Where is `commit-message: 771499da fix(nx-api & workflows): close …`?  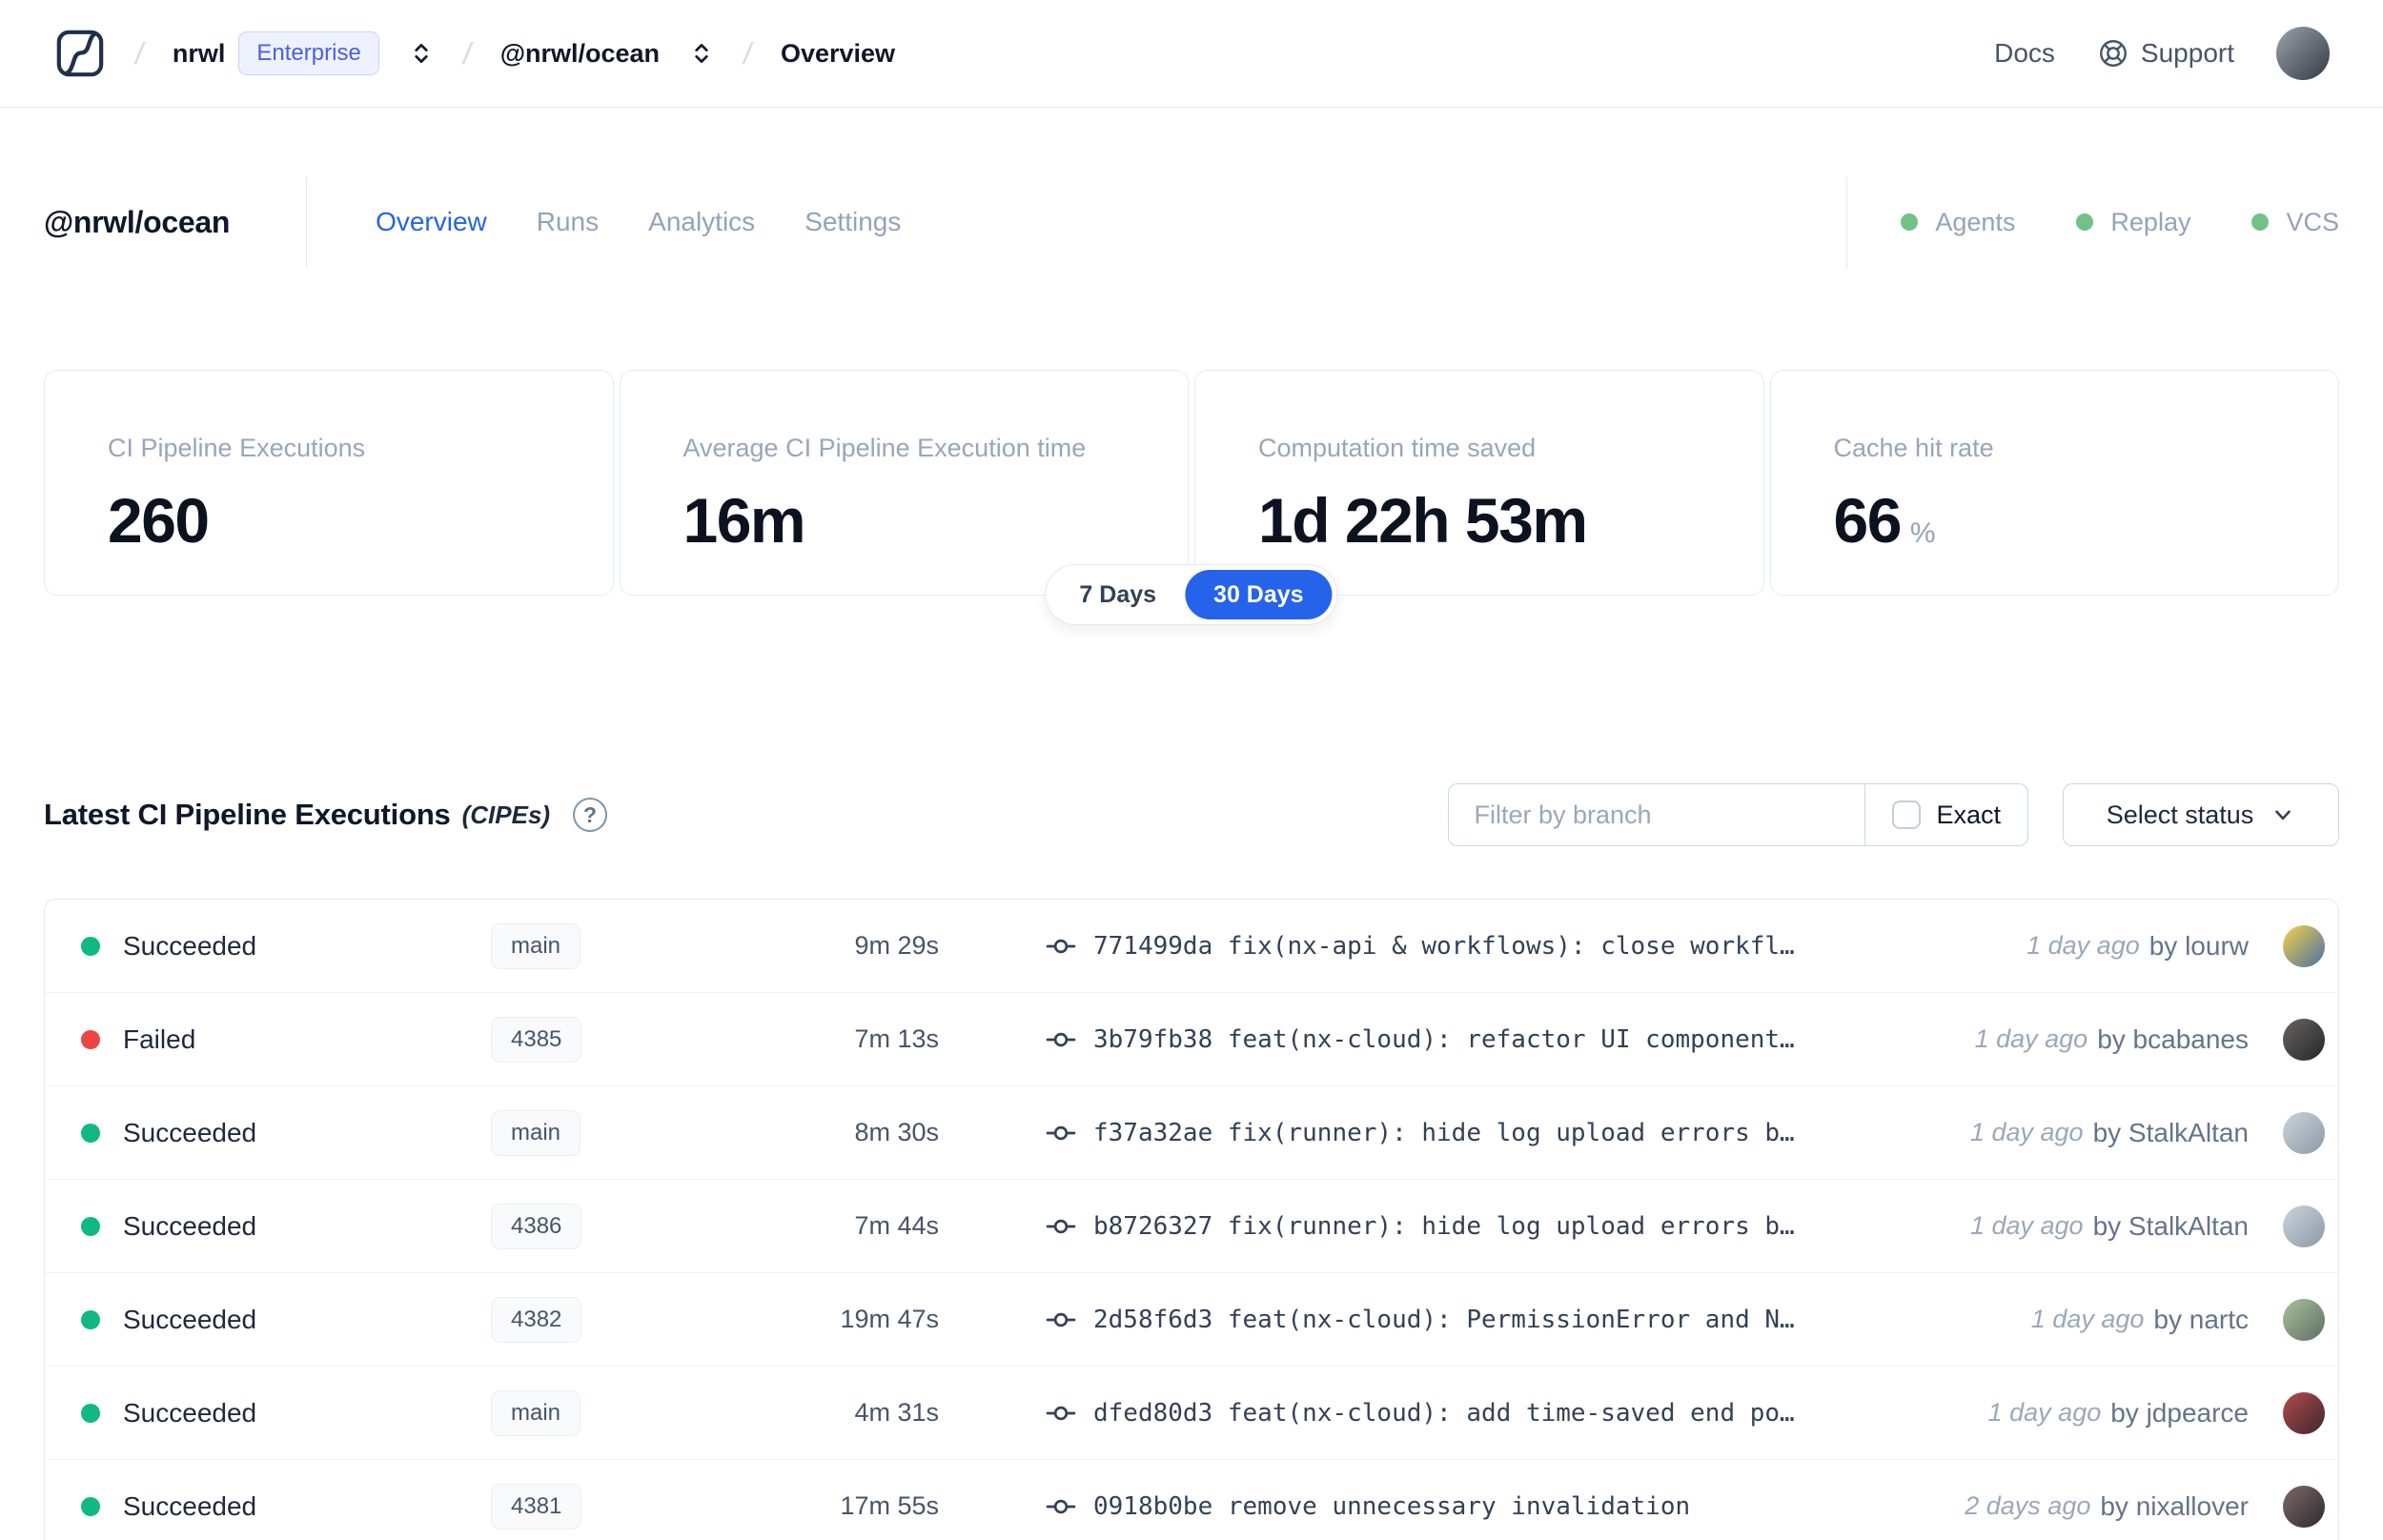
commit-message: 771499da fix(nx-api & workflows): close … is located at coordinates (1444, 946).